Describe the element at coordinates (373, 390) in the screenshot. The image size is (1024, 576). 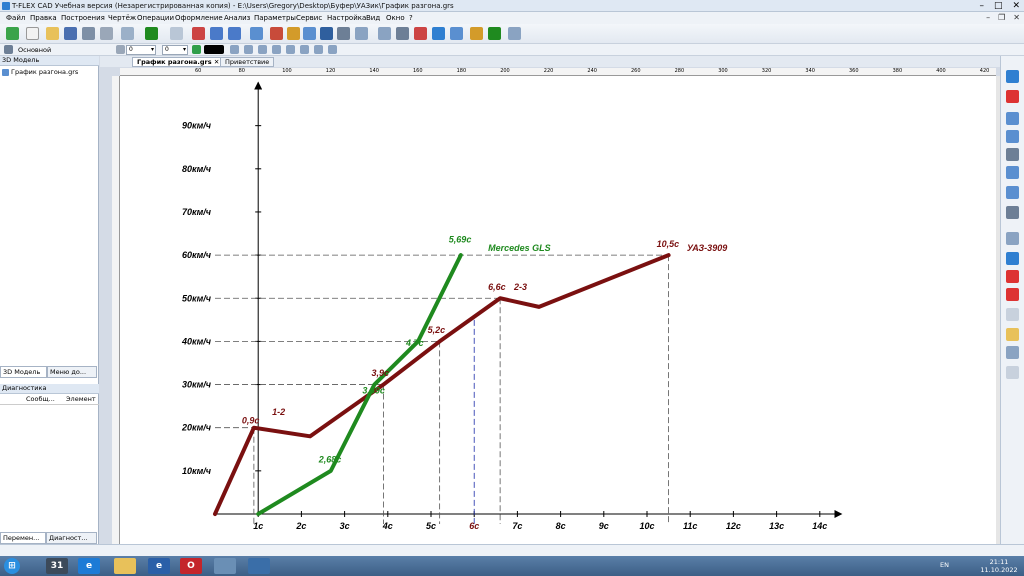
I see `data-label: 3,69c` at that location.